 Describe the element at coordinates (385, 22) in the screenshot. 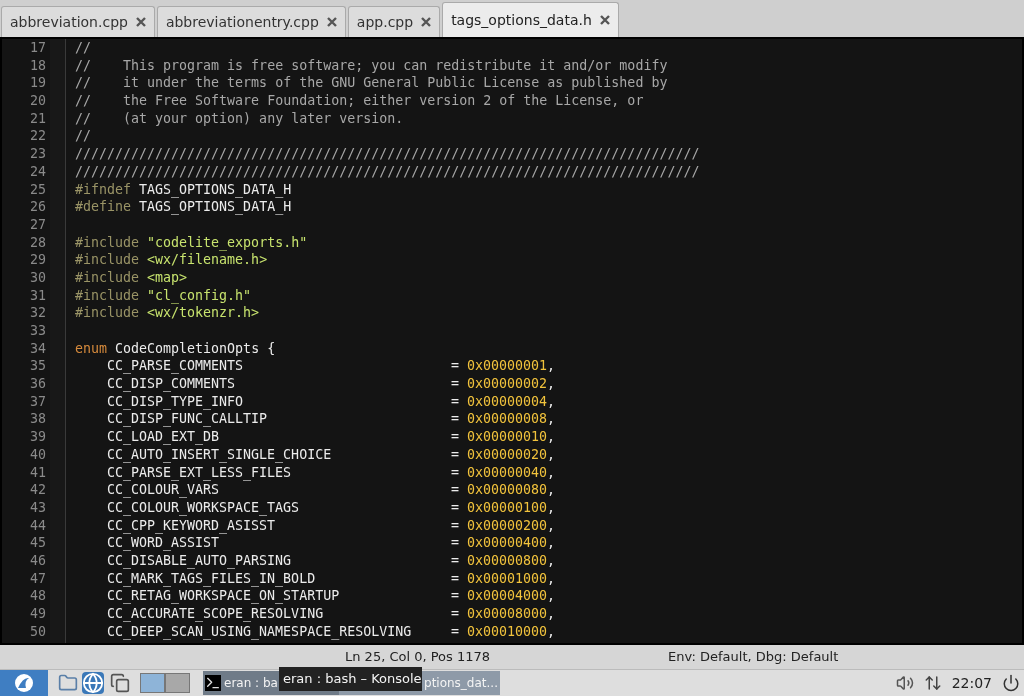

I see `tab-label: app.cpp` at that location.